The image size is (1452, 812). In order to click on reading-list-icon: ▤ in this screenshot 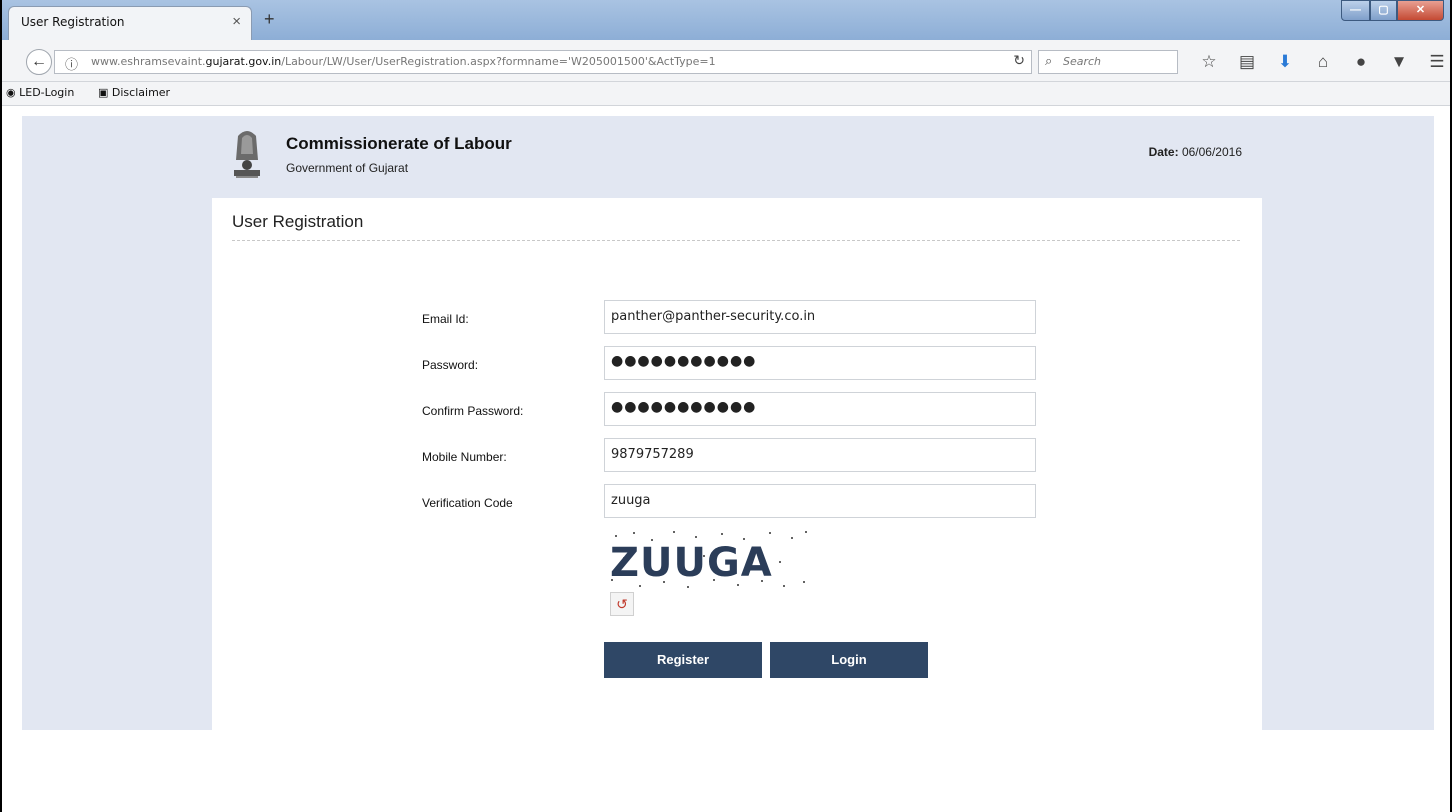, I will do `click(1247, 62)`.